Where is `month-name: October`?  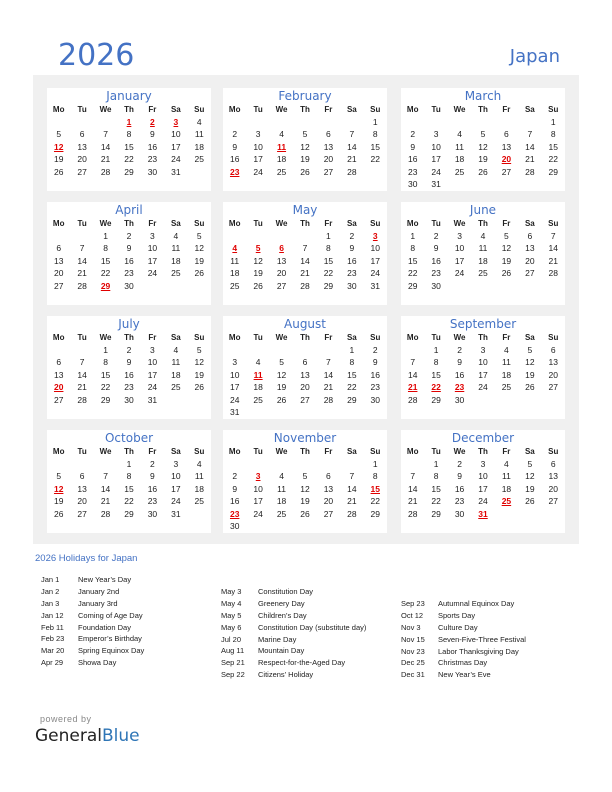
month-name: October is located at coordinates (129, 438).